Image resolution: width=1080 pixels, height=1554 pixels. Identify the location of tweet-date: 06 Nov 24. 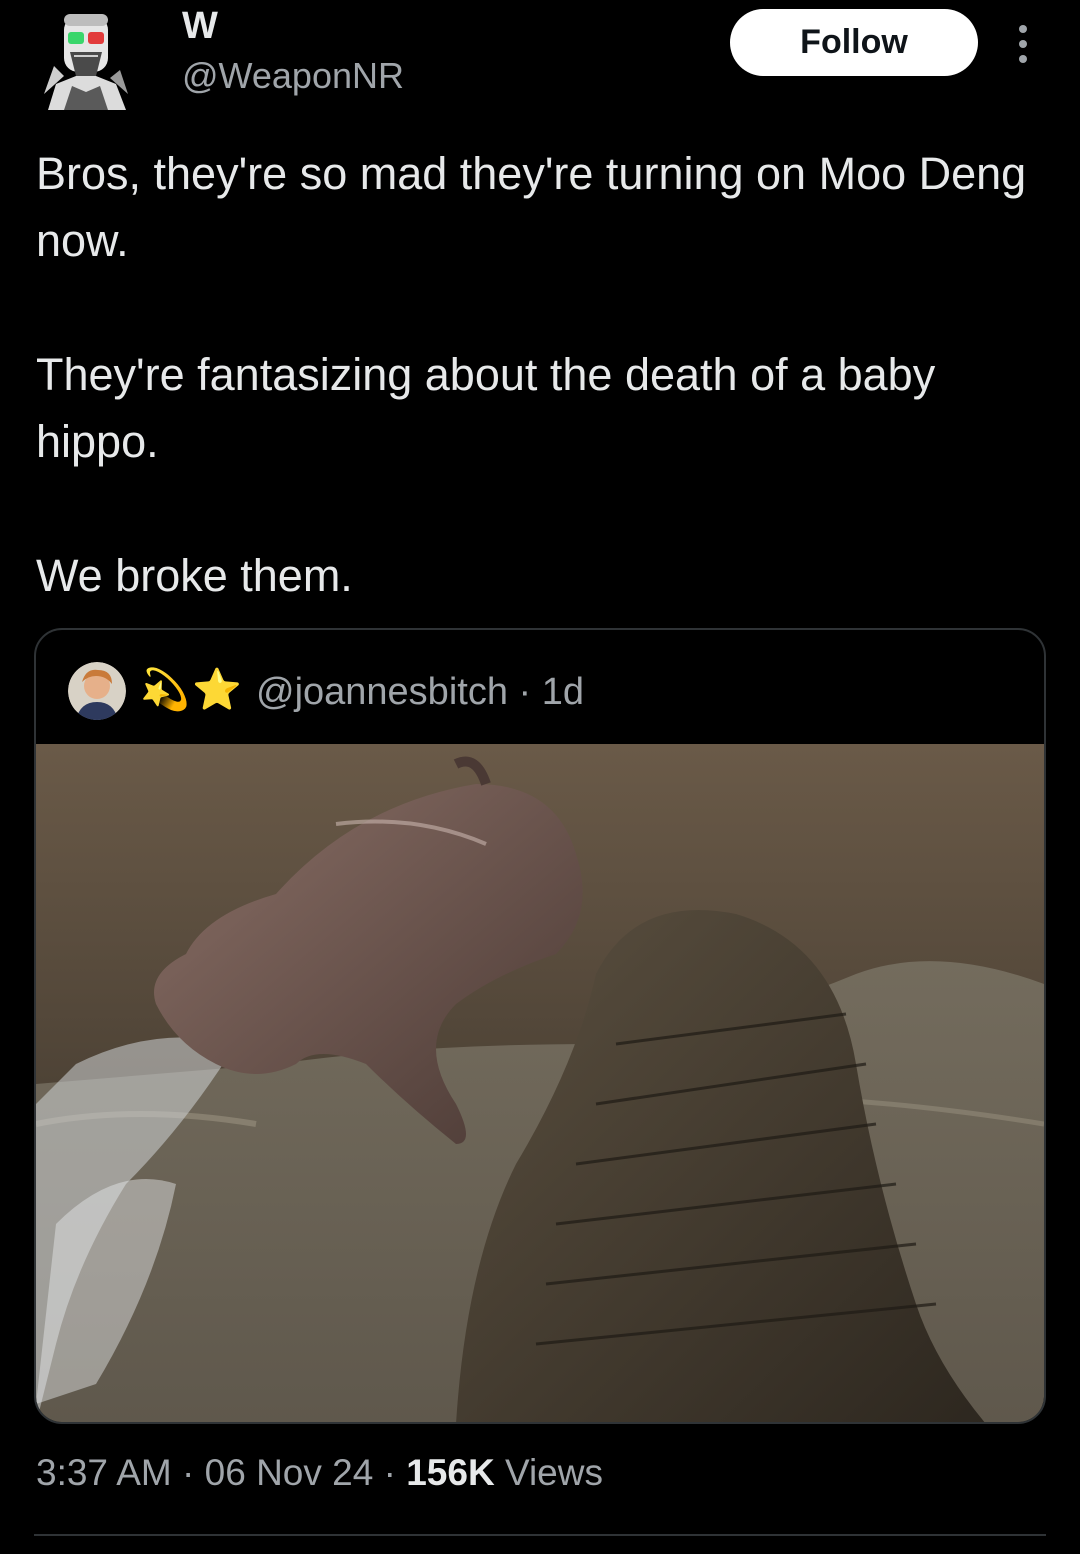
(289, 1472).